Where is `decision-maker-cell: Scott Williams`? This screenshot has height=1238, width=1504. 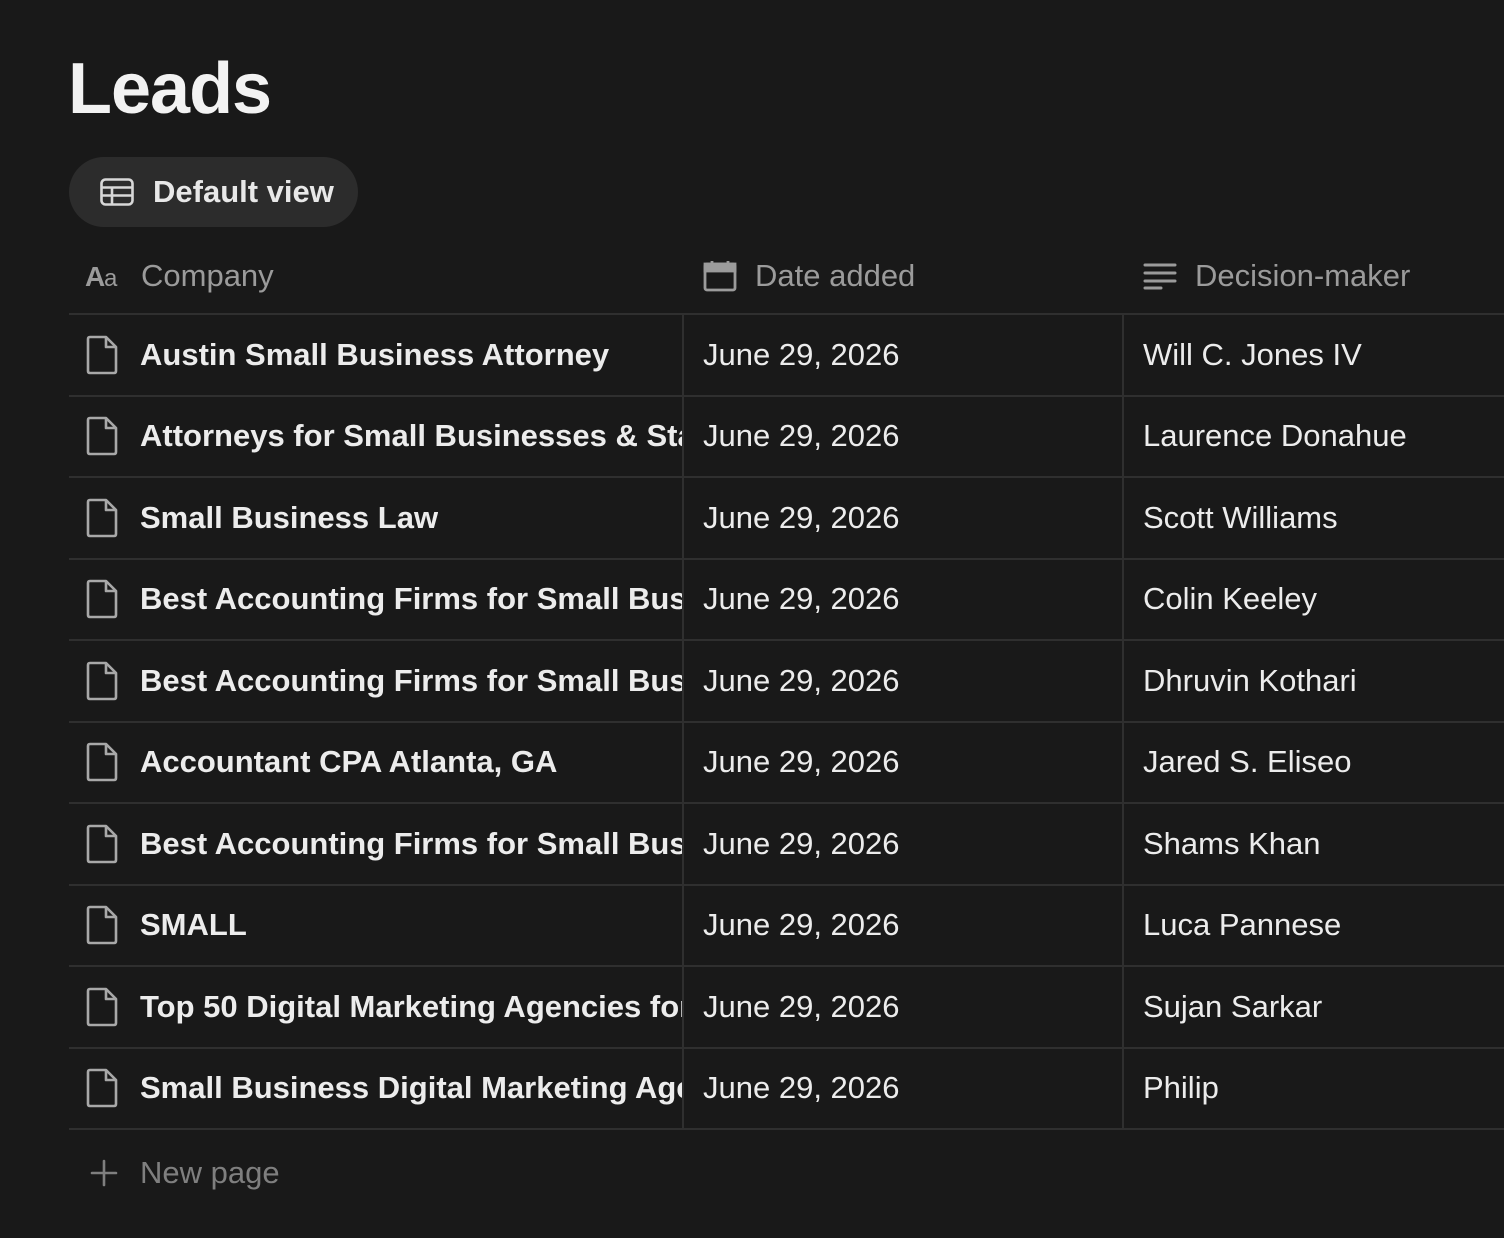 decision-maker-cell: Scott Williams is located at coordinates (1314, 518).